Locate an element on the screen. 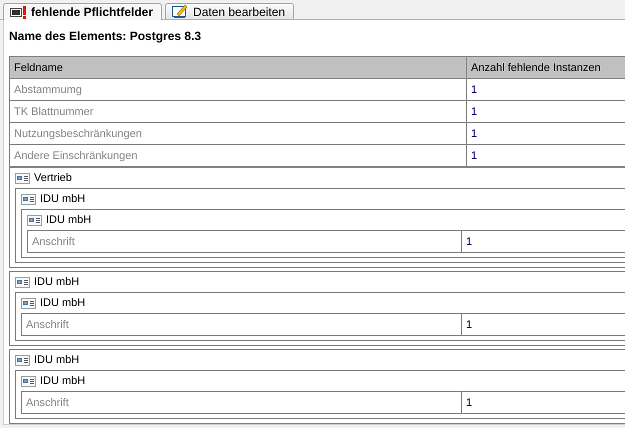 This screenshot has height=428, width=625. tab: fehlende Pflichtfelder is located at coordinates (82, 11).